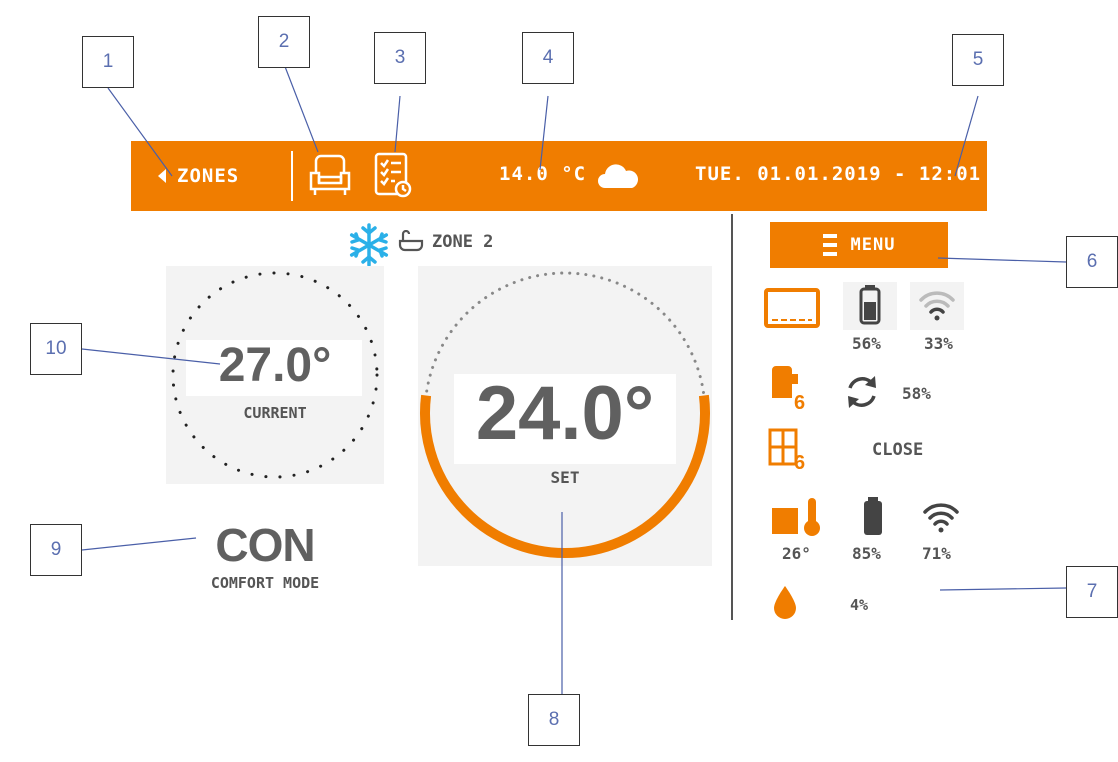 The width and height of the screenshot is (1118, 762). What do you see at coordinates (548, 58) in the screenshot?
I see `callout-4: 4` at bounding box center [548, 58].